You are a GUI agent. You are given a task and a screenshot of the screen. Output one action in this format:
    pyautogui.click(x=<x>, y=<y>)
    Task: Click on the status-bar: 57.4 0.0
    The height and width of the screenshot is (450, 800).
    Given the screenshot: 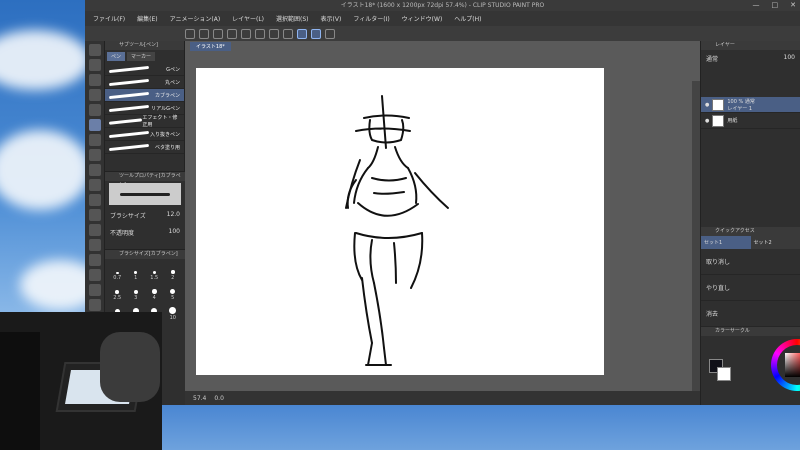 What is the action you would take?
    pyautogui.click(x=442, y=398)
    